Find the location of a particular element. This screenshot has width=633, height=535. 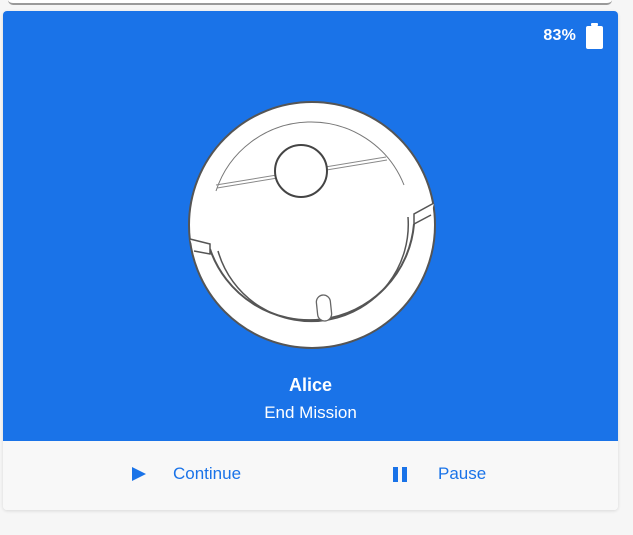

robot-status: End Mission is located at coordinates (310, 412).